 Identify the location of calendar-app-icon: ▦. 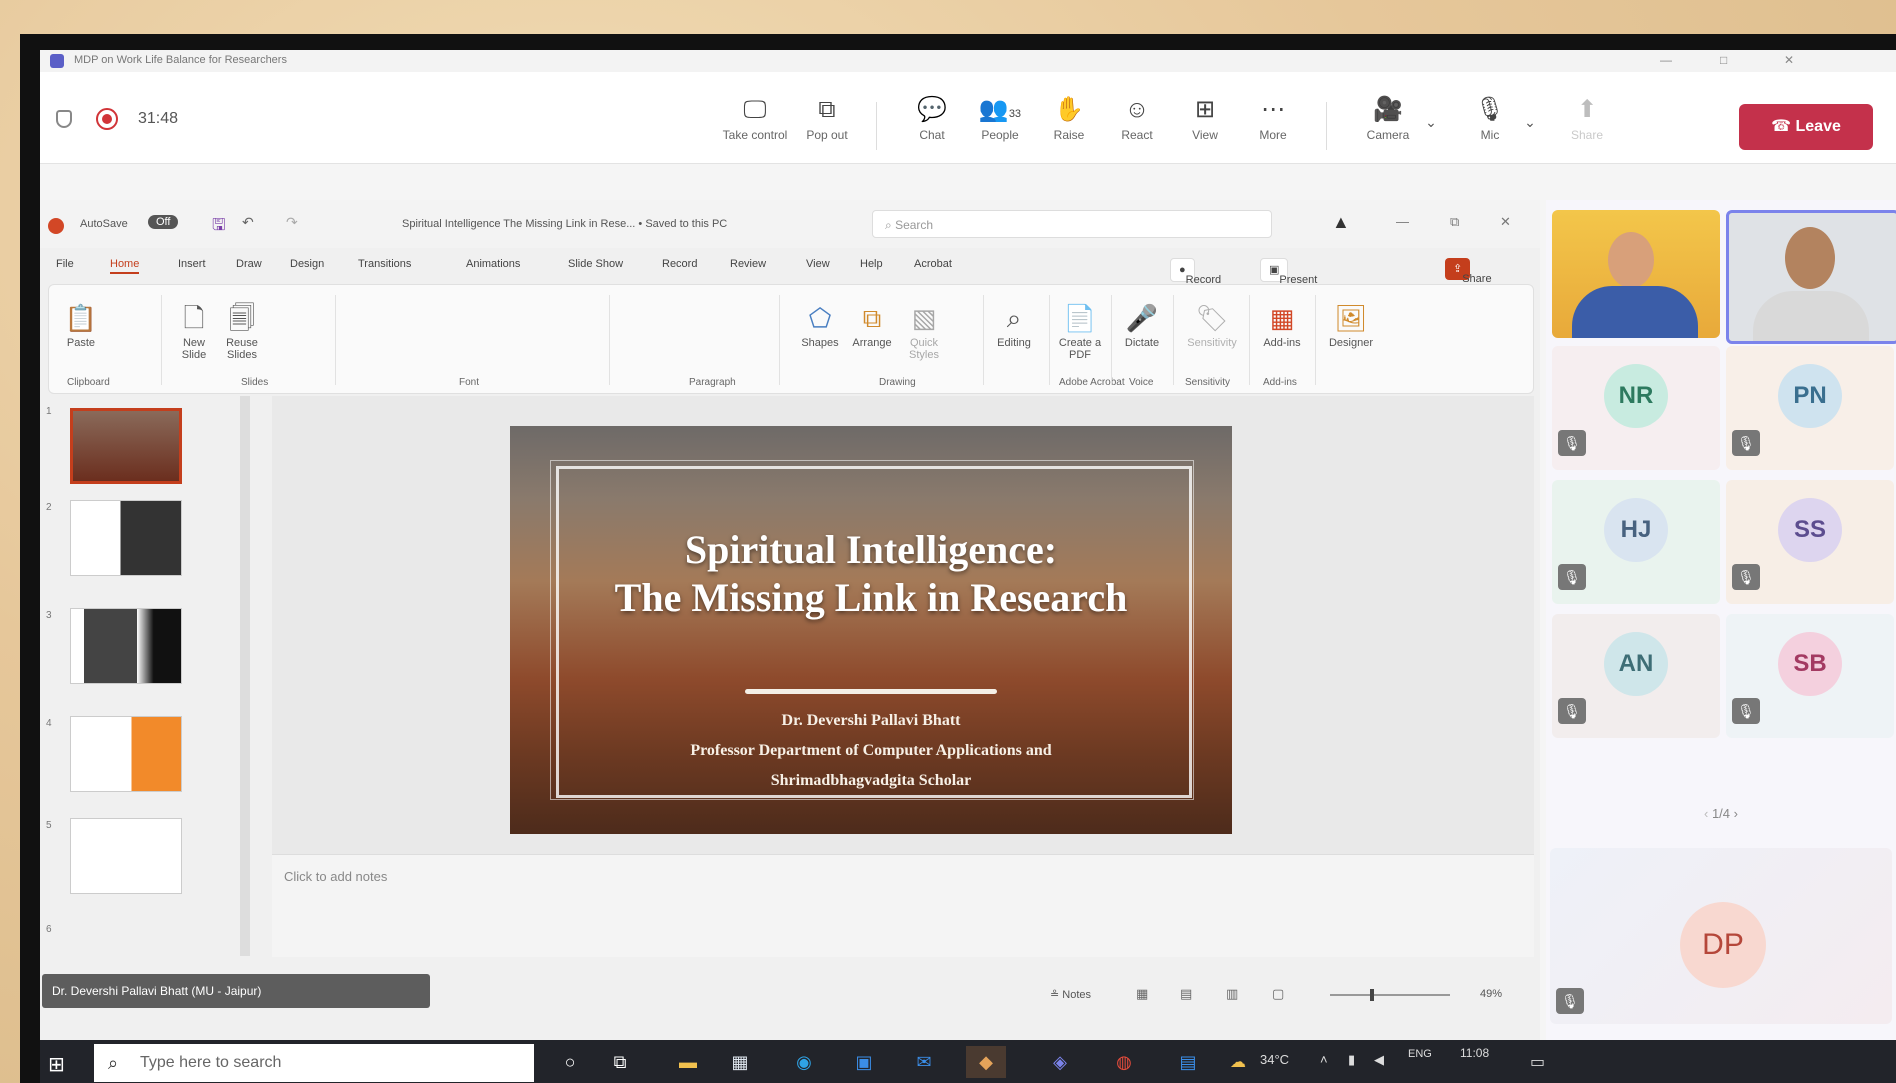
(740, 1062).